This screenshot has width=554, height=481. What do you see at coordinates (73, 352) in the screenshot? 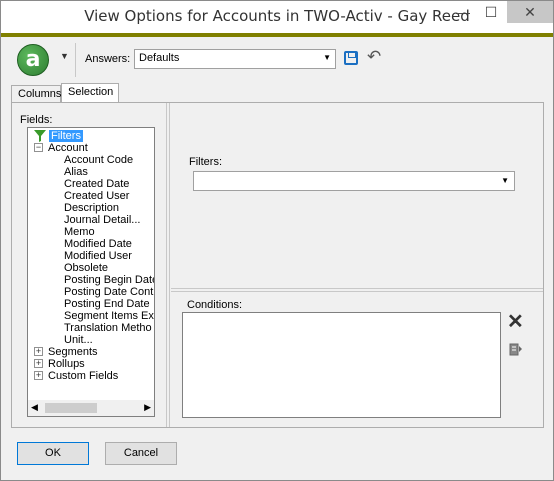
I see `tree-node-label: Segments` at bounding box center [73, 352].